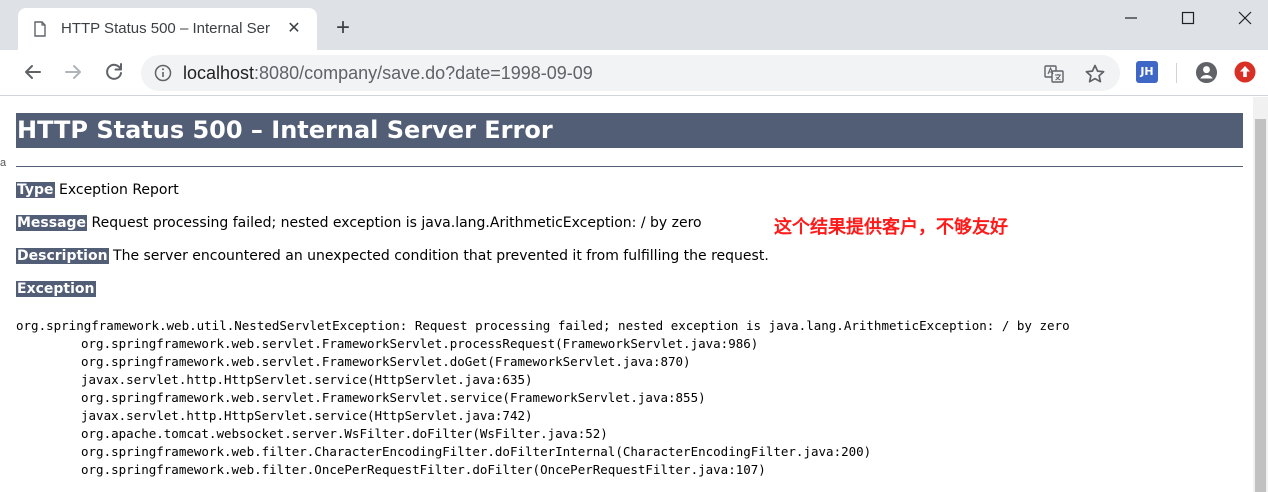 The height and width of the screenshot is (492, 1268). What do you see at coordinates (1176, 73) in the screenshot?
I see `toolbar-divider` at bounding box center [1176, 73].